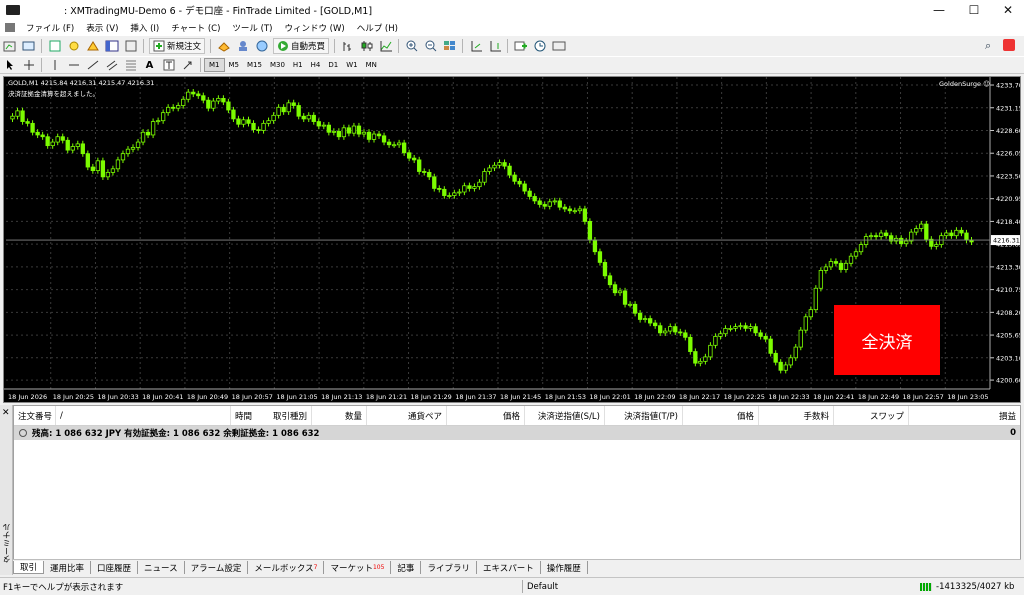 The width and height of the screenshot is (1024, 595). I want to click on navigator-icon, so click(73, 46).